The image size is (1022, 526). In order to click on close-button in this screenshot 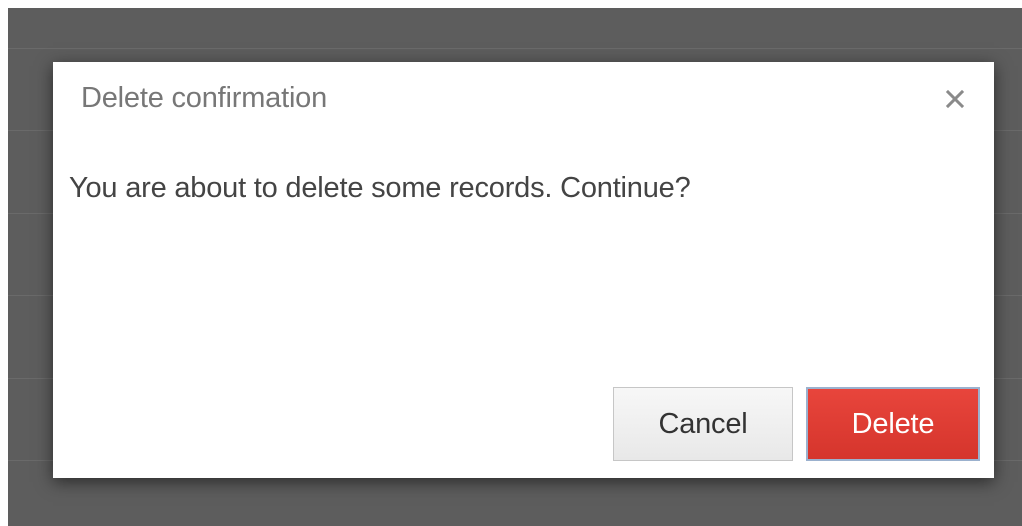, I will do `click(955, 99)`.